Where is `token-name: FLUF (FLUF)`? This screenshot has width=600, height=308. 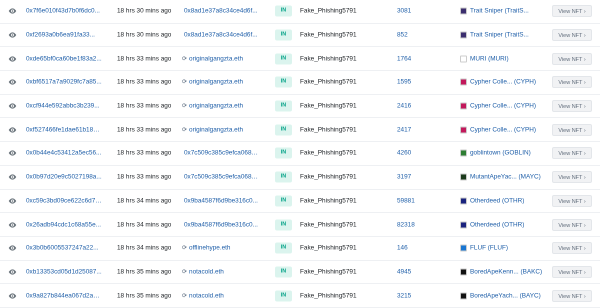 token-name: FLUF (FLUF) is located at coordinates (489, 248).